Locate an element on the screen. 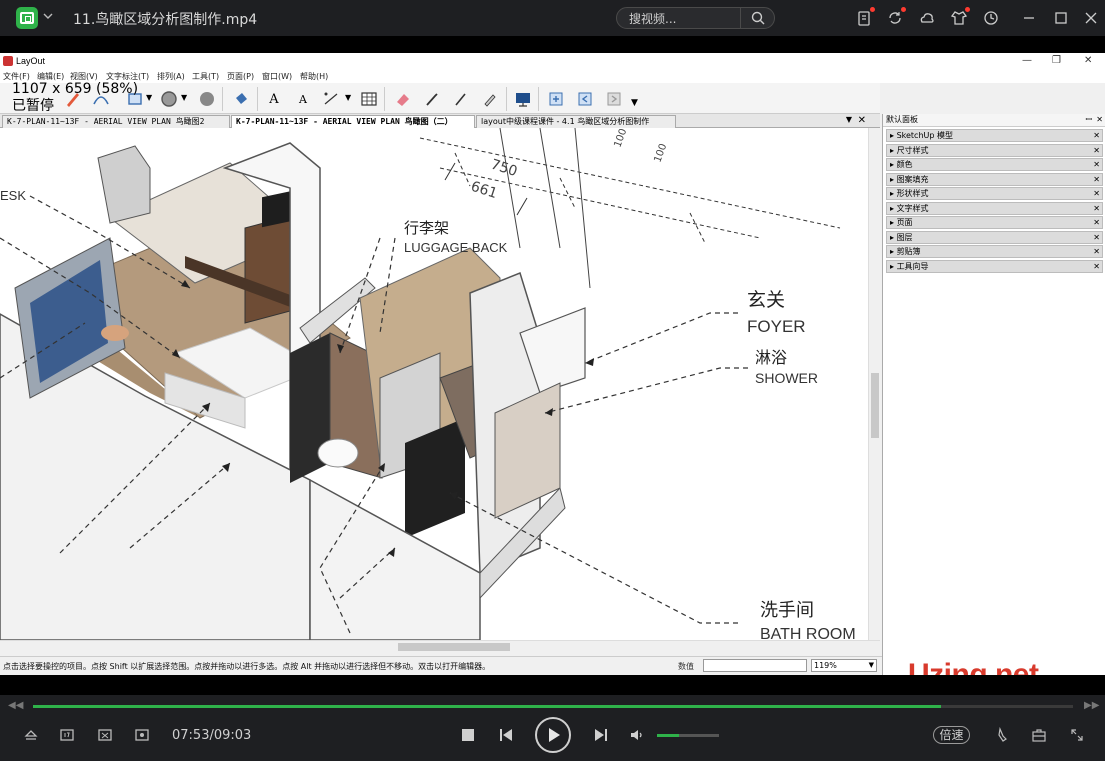  minimize-icon is located at coordinates (1029, 18).